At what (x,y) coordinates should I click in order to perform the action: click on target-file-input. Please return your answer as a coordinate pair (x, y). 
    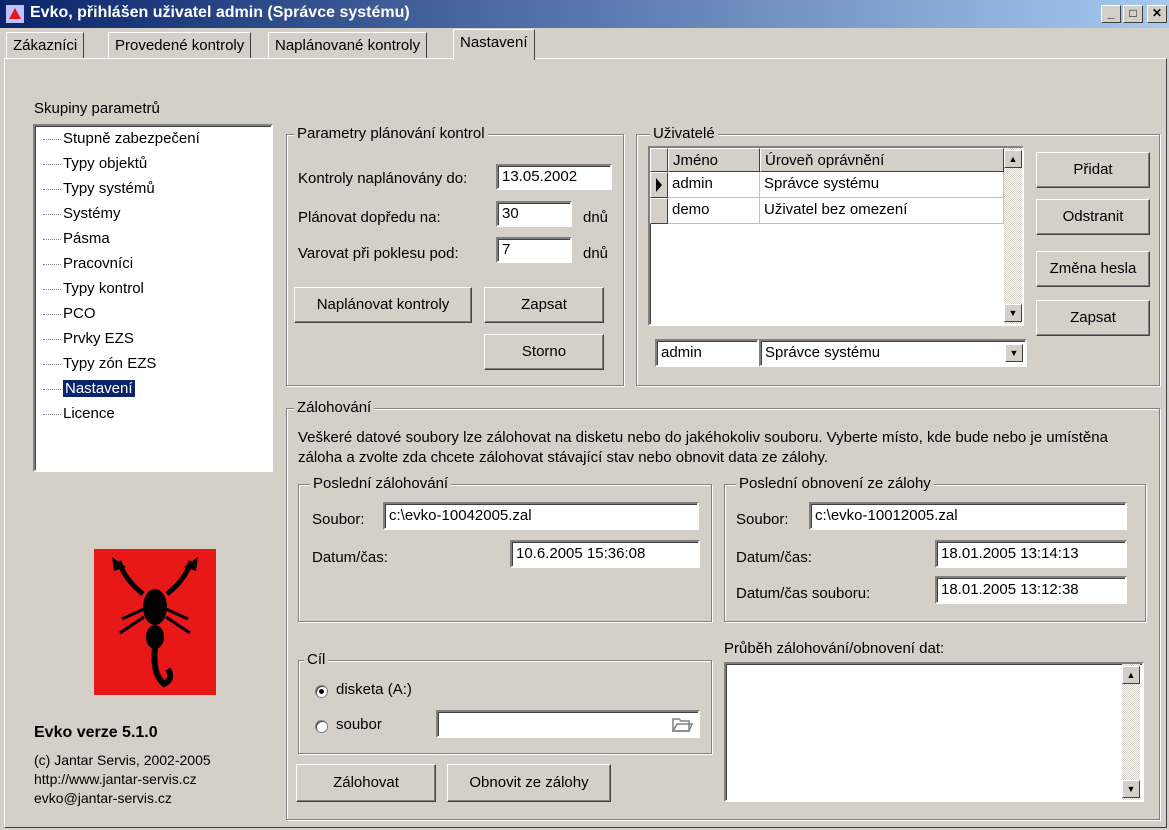
    Looking at the image, I should click on (568, 724).